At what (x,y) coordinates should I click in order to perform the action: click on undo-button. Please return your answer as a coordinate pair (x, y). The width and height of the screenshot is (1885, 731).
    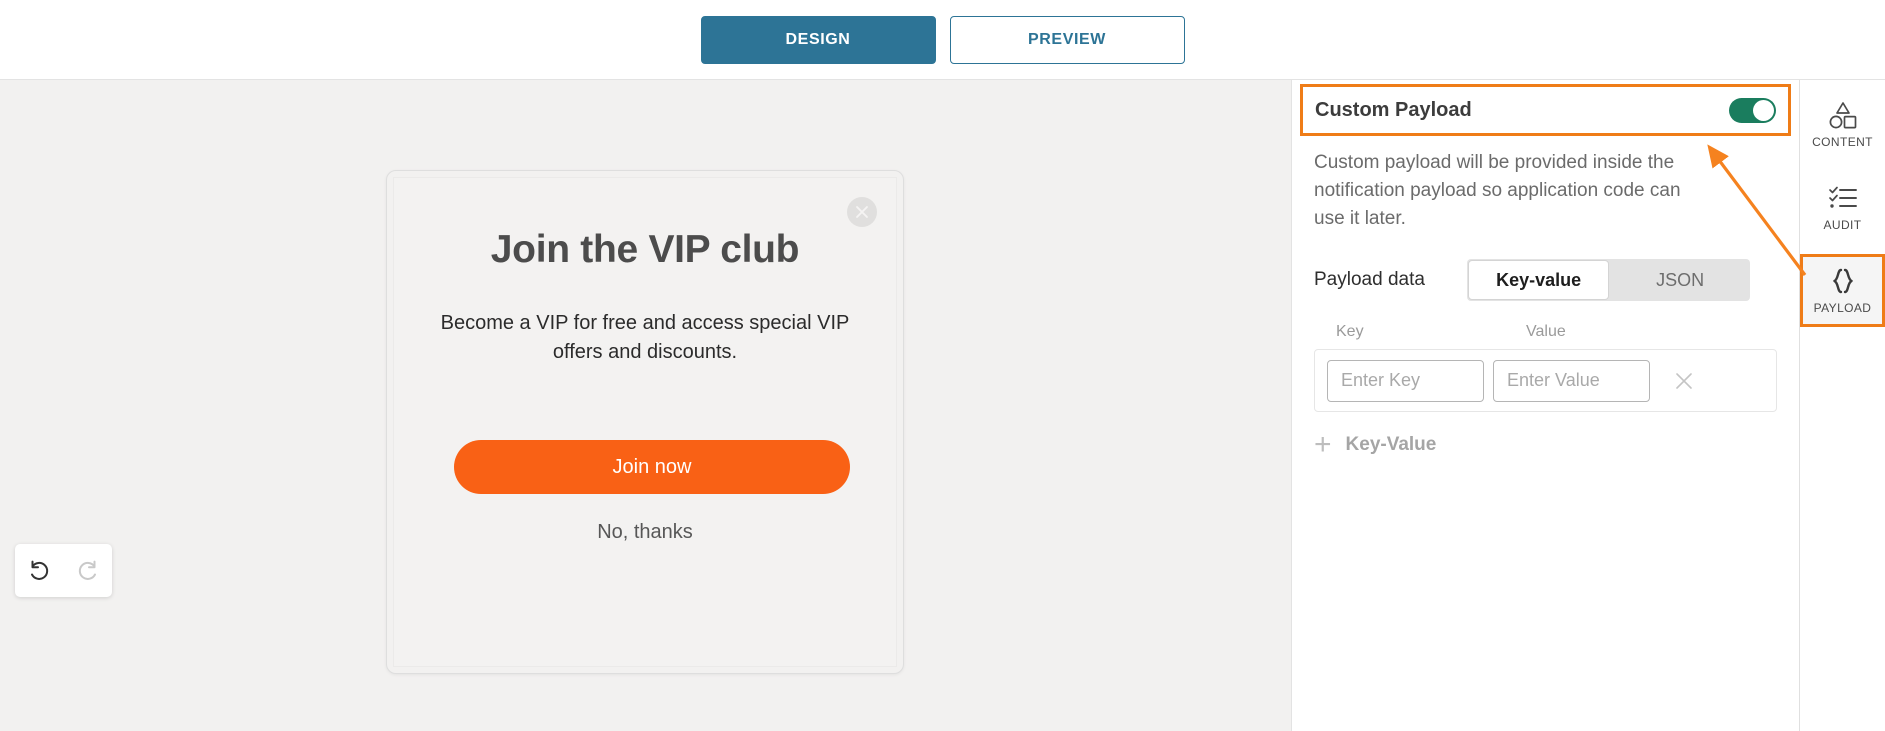
    Looking at the image, I should click on (39, 571).